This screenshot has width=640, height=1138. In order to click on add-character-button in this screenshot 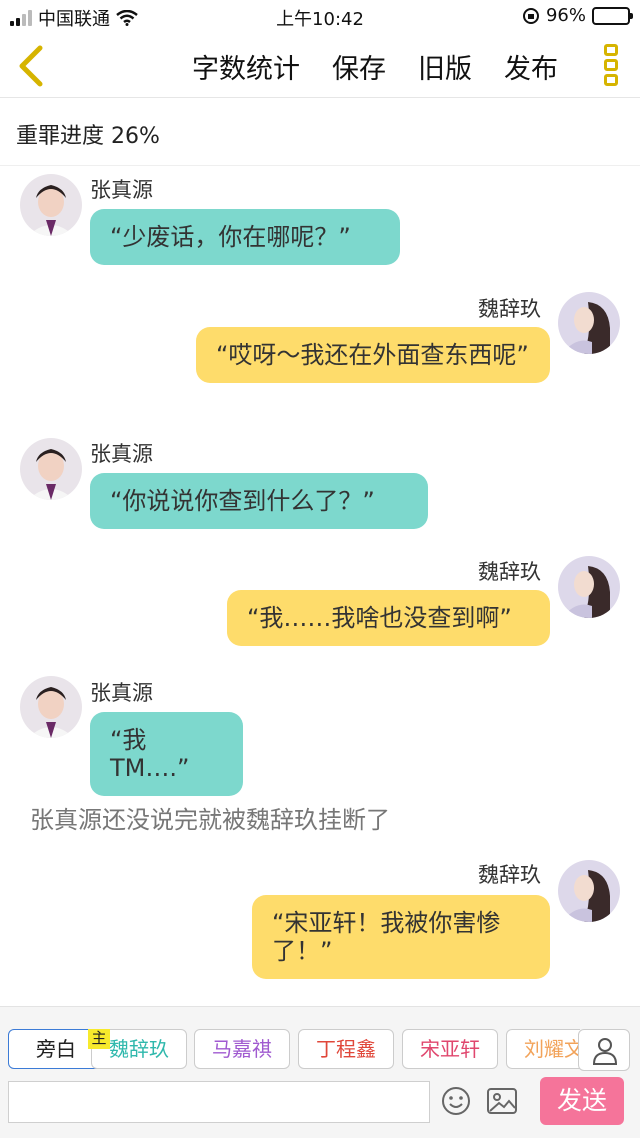, I will do `click(604, 1050)`.